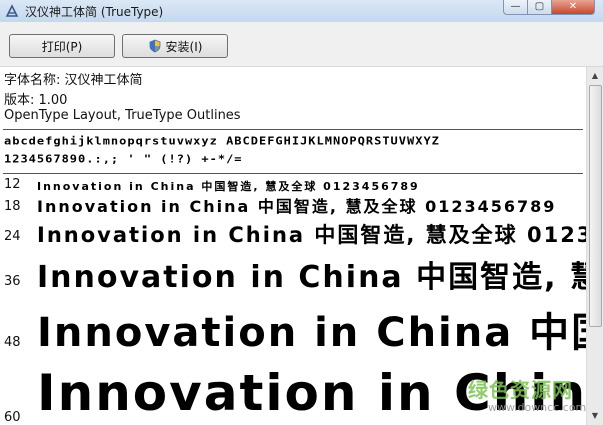 This screenshot has height=425, width=603. What do you see at coordinates (311, 333) in the screenshot?
I see `sample-text: Innovation in China 中国智造` at bounding box center [311, 333].